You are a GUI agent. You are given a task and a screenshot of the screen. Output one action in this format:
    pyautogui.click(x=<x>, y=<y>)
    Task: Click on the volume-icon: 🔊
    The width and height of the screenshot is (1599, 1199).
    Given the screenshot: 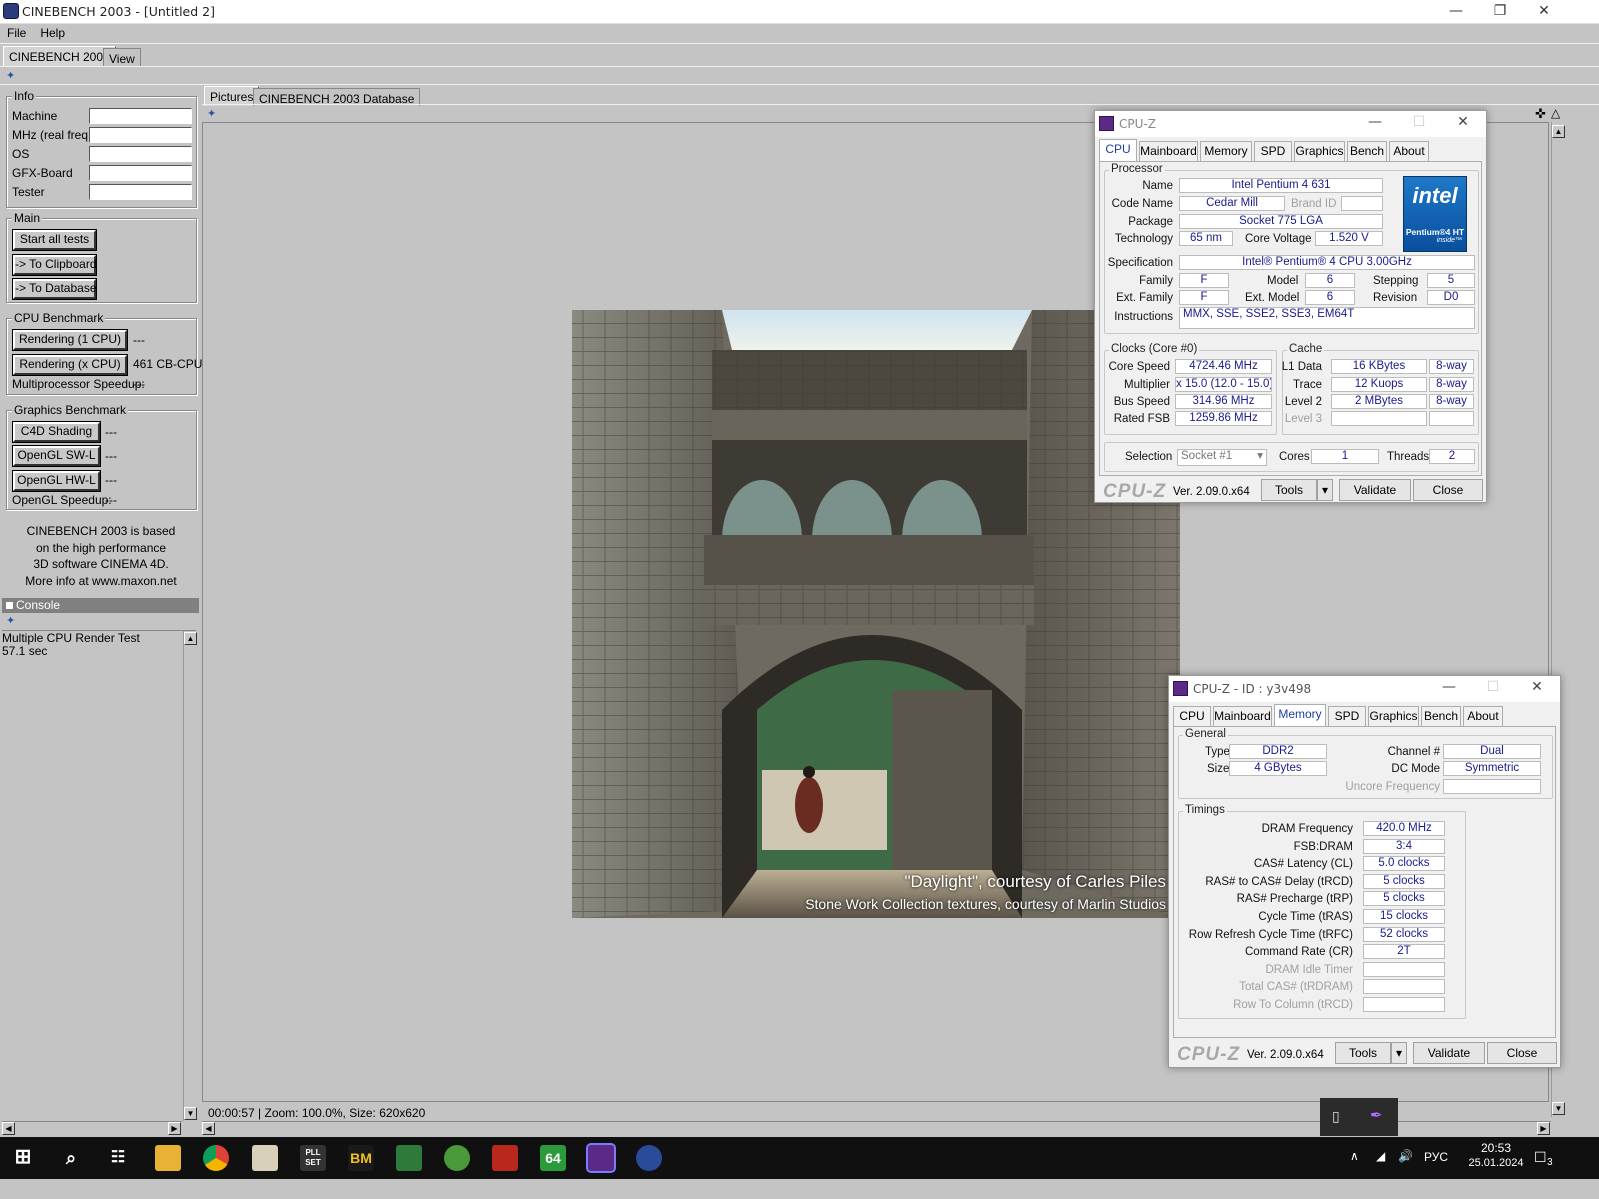 What is the action you would take?
    pyautogui.click(x=1405, y=1156)
    